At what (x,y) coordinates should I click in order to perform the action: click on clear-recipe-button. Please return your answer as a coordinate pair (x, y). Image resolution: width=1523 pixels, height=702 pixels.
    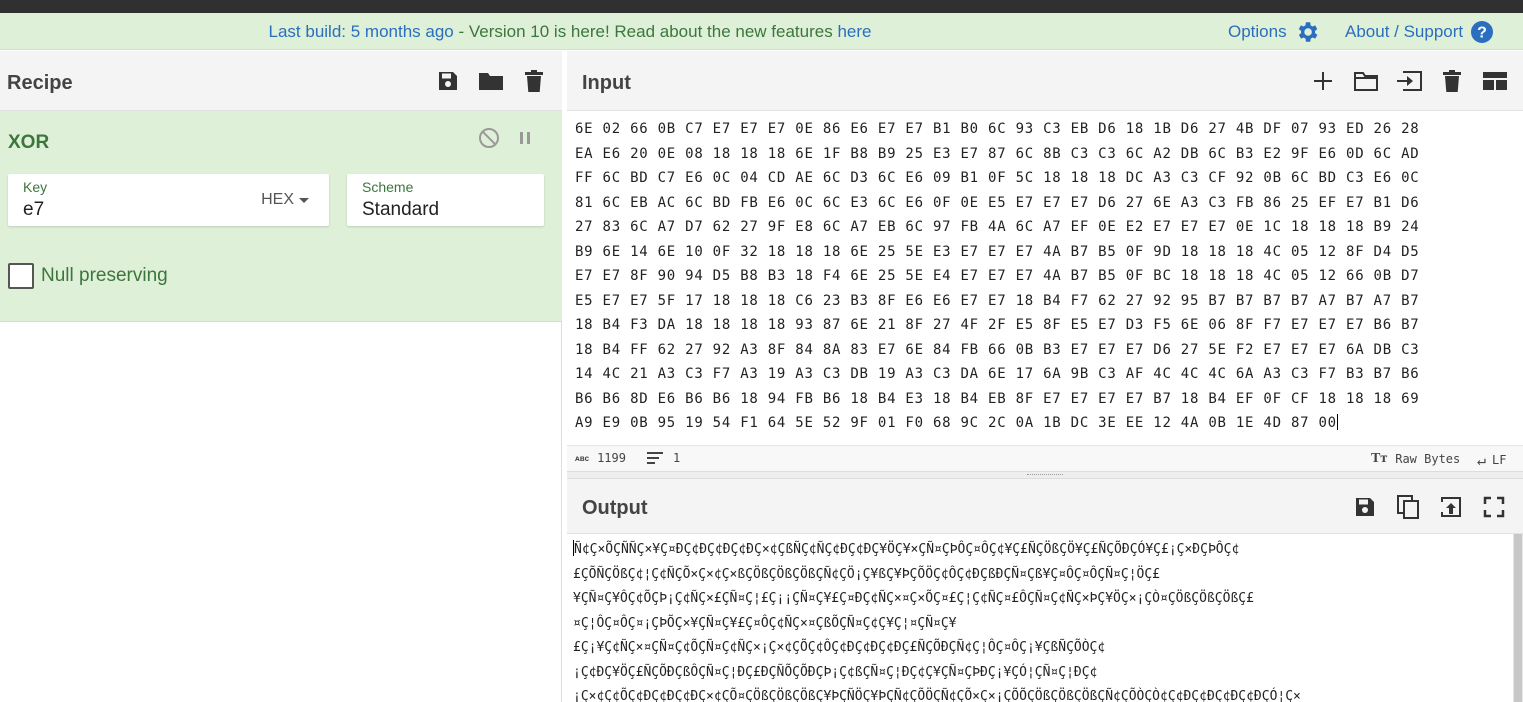
    Looking at the image, I should click on (534, 81).